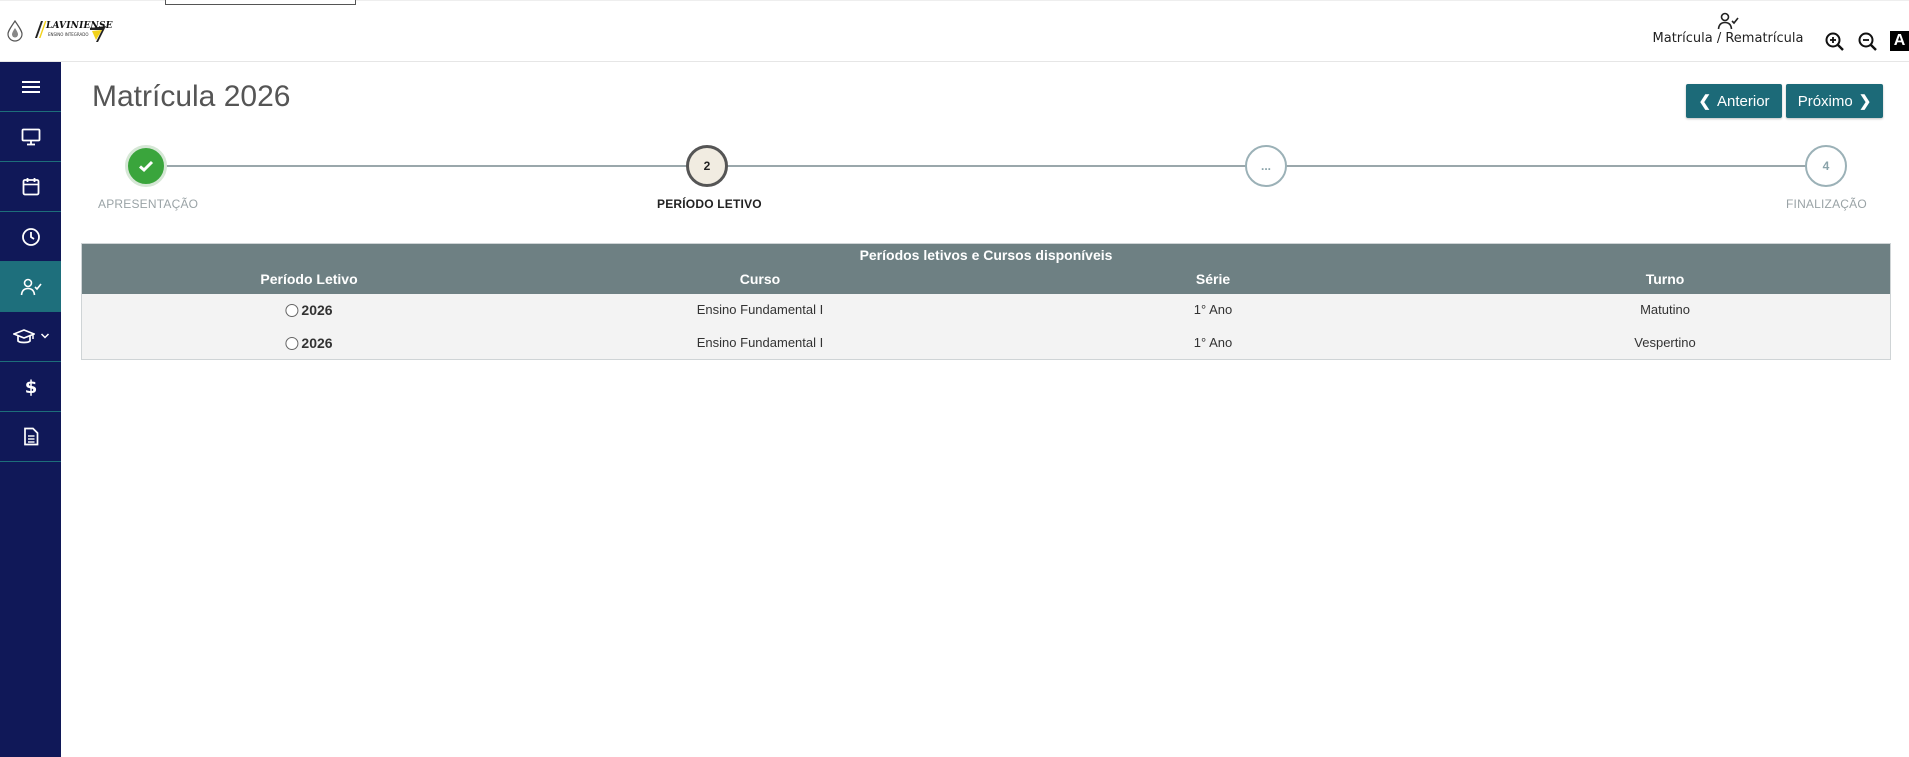 This screenshot has width=1909, height=757. I want to click on brand-logo: LAVINIENSE ENSINO INTEGRADO, so click(72, 31).